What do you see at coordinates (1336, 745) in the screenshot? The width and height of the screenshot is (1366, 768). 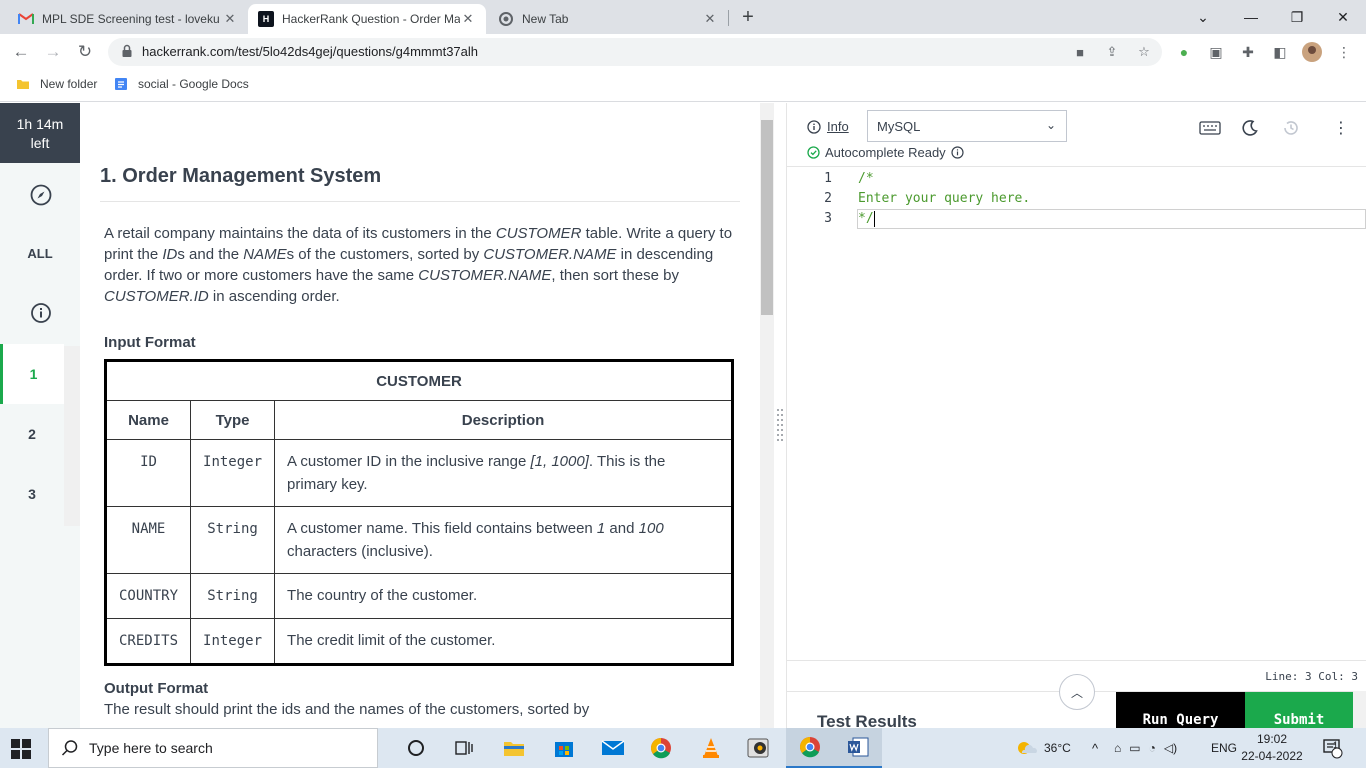 I see `notification-count: 1` at bounding box center [1336, 745].